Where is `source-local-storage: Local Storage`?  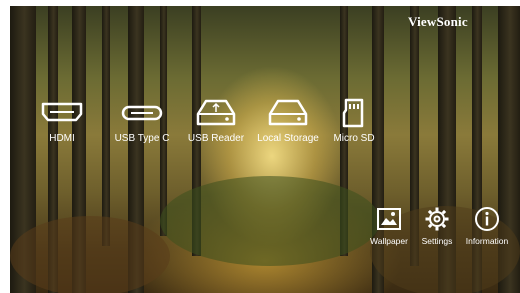 source-local-storage: Local Storage is located at coordinates (288, 128).